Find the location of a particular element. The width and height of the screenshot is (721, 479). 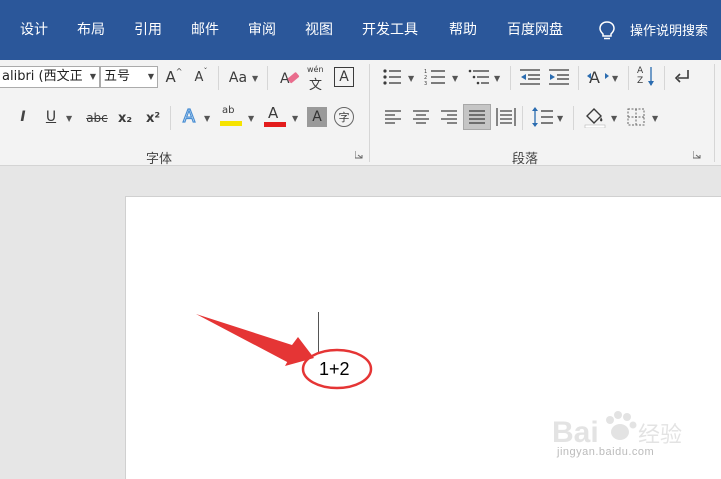

paragraph-group-label: 段落 is located at coordinates (525, 159).